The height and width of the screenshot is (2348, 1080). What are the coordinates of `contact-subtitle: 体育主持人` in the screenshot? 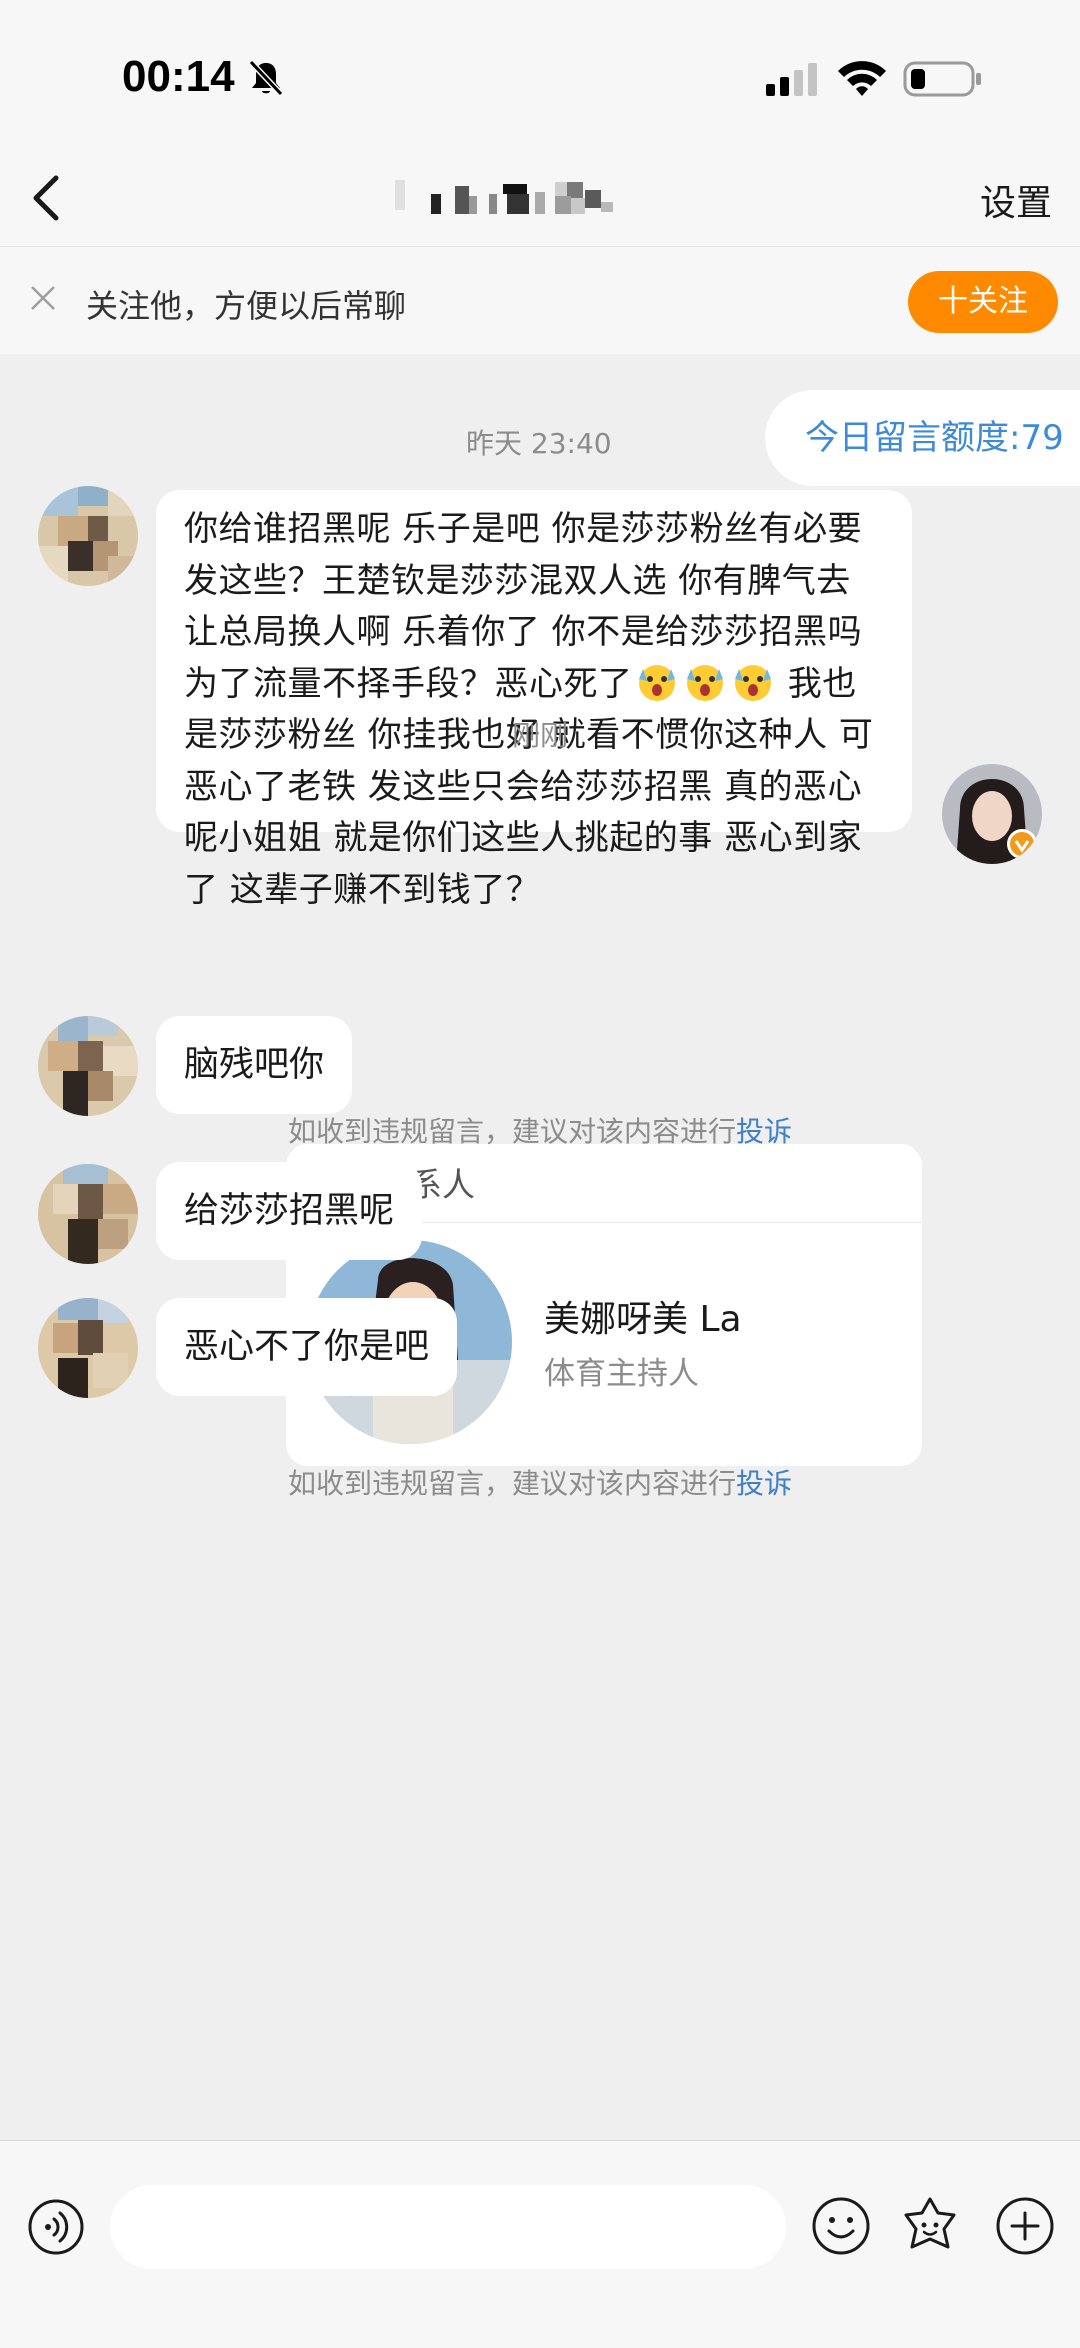 It's located at (621, 1374).